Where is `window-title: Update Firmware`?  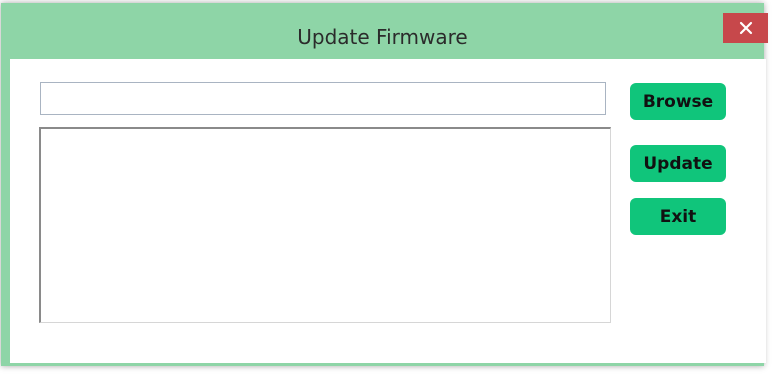 window-title: Update Firmware is located at coordinates (382, 37).